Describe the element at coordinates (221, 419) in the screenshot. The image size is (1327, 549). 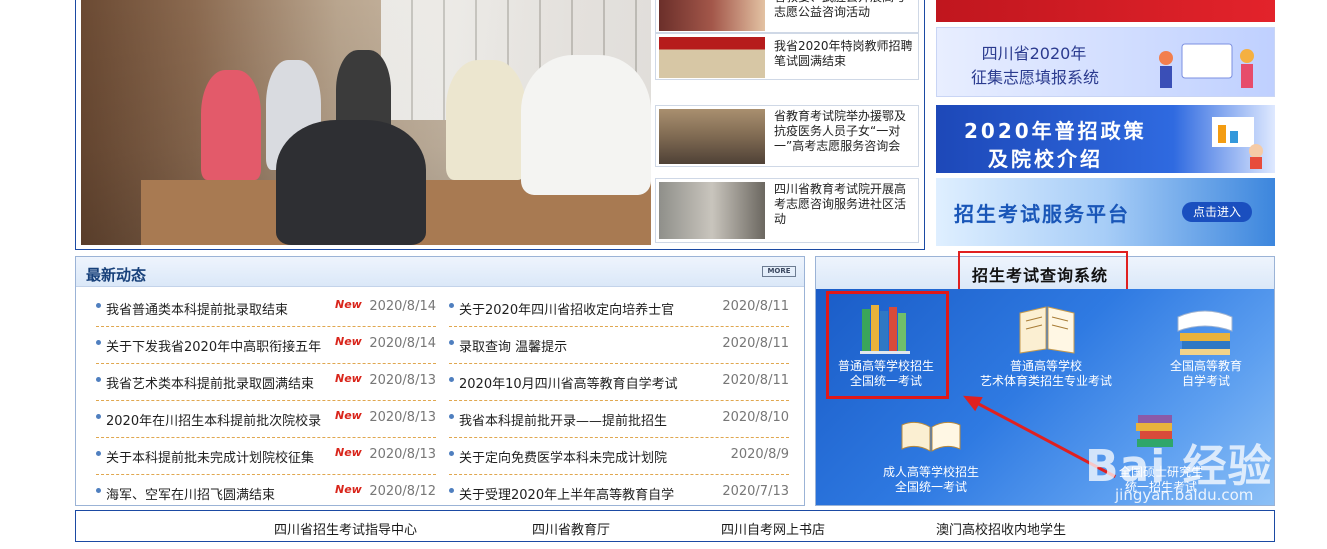
I see `news-link: 2020年在川招生本科提前批次院校录` at that location.